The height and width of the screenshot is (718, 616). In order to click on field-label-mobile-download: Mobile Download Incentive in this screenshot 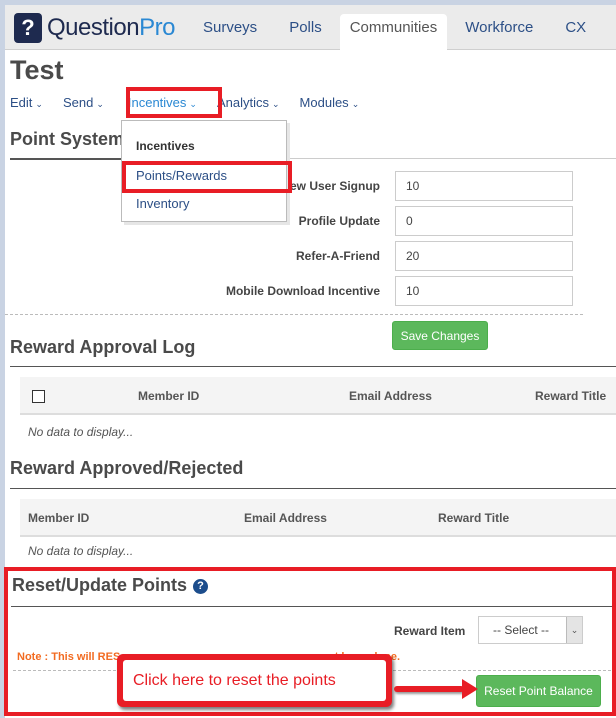, I will do `click(302, 291)`.